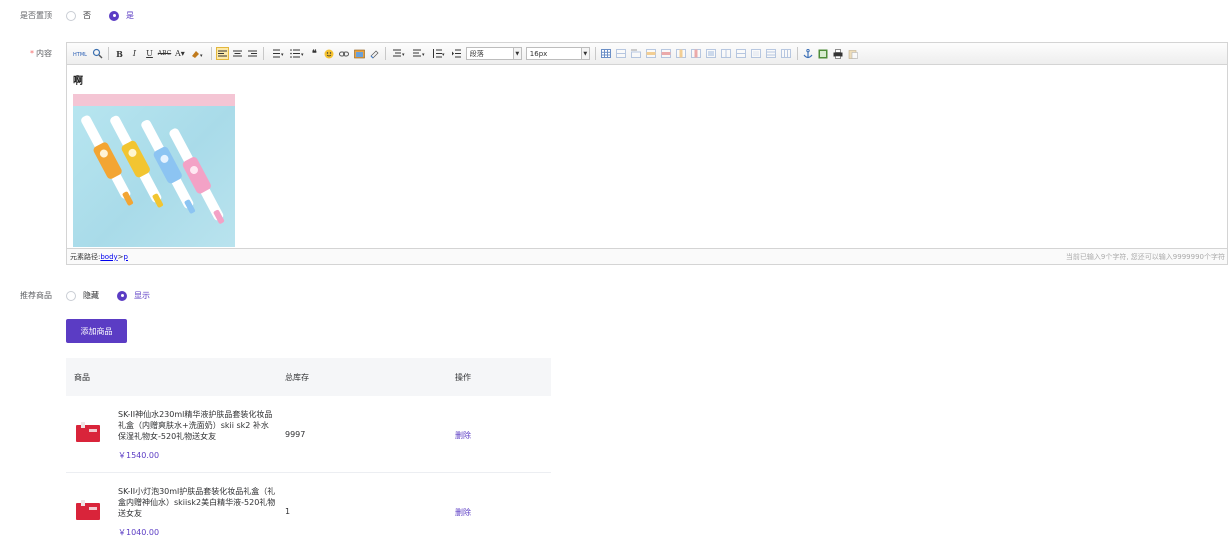 This screenshot has height=544, width=1228. Describe the element at coordinates (557, 53) in the screenshot. I see `font-size-select: 16px ▼` at that location.